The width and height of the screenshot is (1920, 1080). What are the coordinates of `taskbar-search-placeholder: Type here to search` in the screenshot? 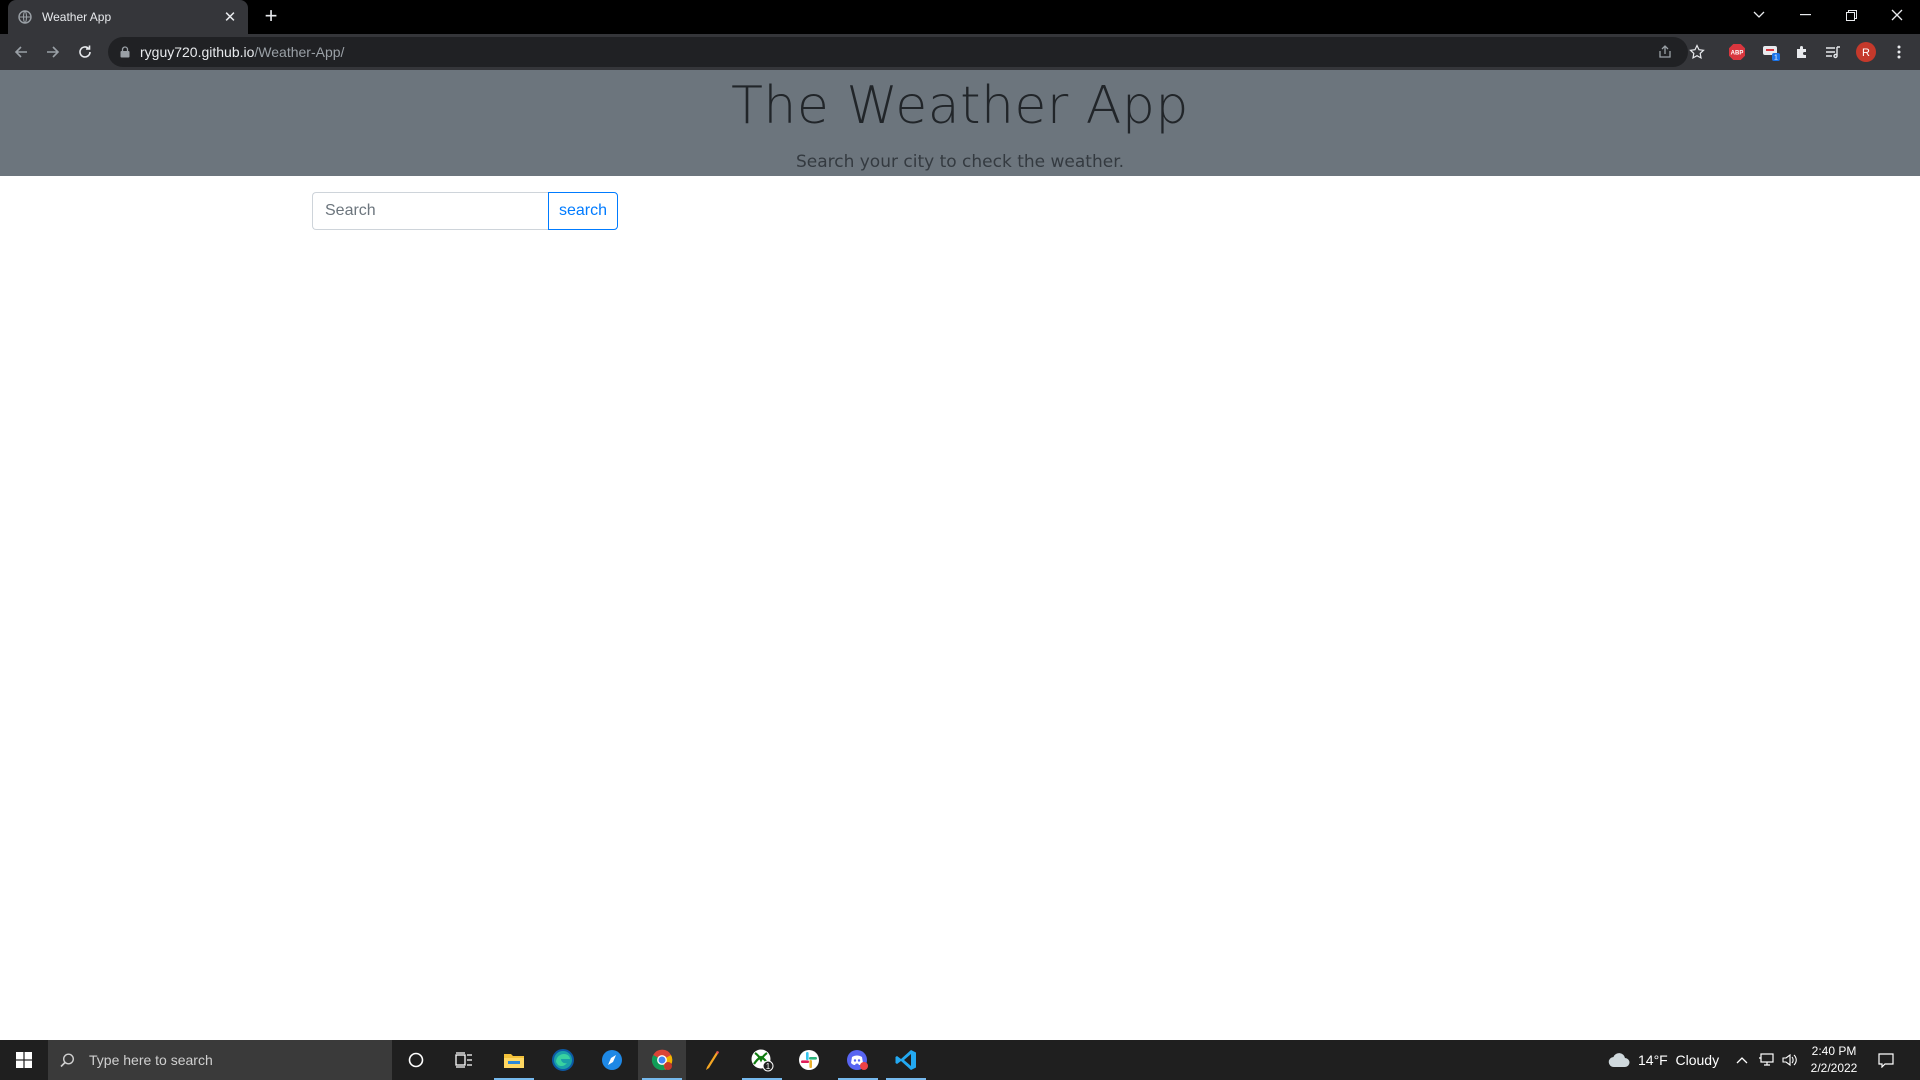 It's located at (151, 1060).